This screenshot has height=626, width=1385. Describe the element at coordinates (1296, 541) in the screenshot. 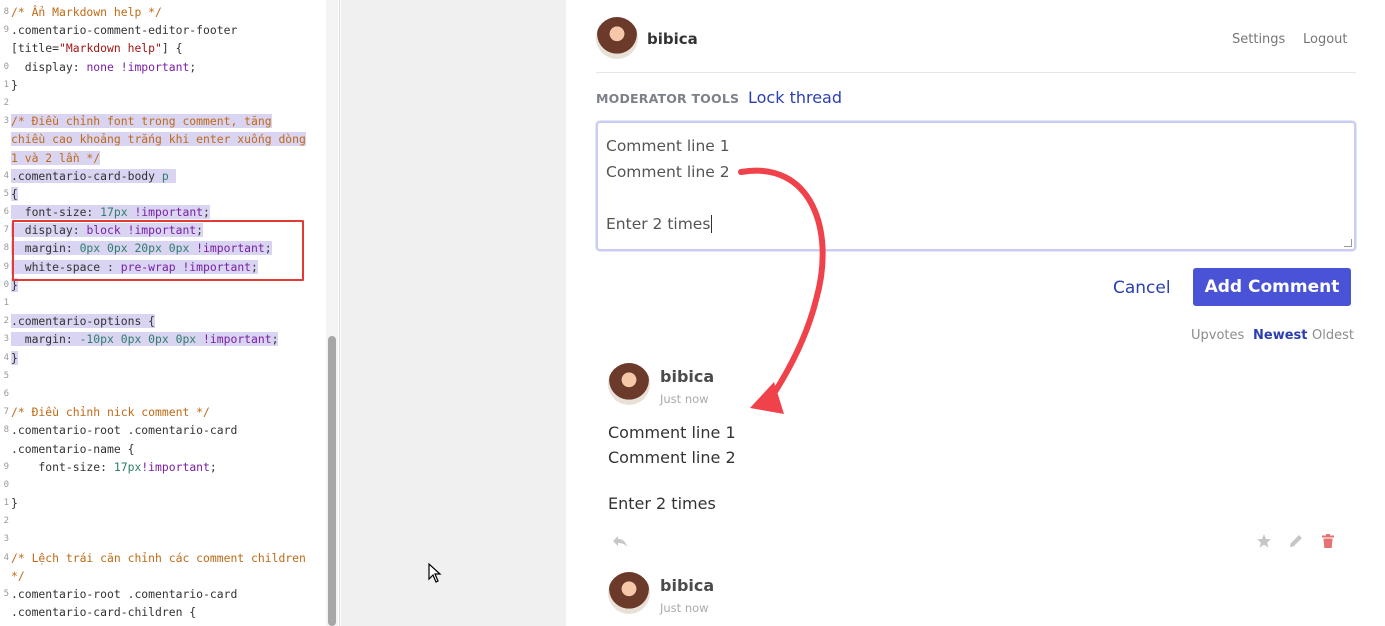

I see `pencil-icon` at that location.